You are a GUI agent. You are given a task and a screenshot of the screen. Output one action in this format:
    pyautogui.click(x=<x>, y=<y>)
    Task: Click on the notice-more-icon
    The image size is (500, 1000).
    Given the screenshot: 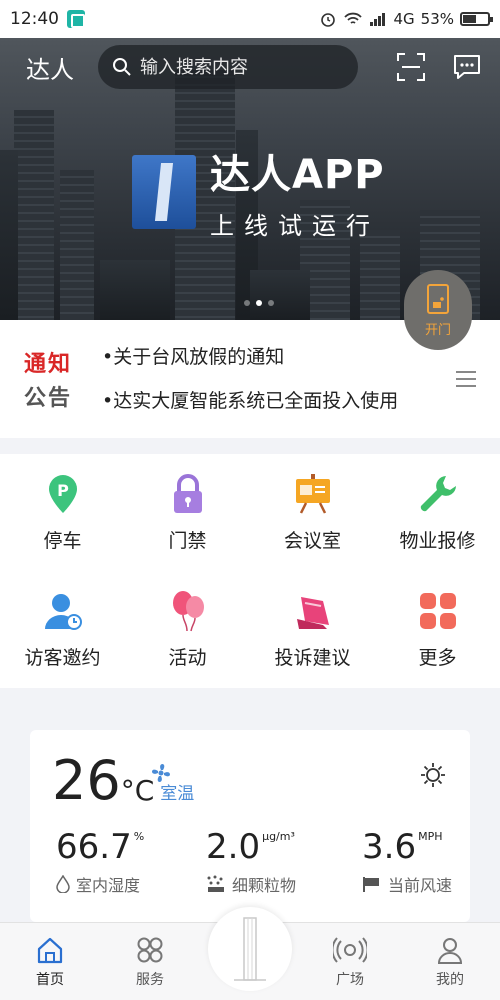 What is the action you would take?
    pyautogui.click(x=466, y=379)
    